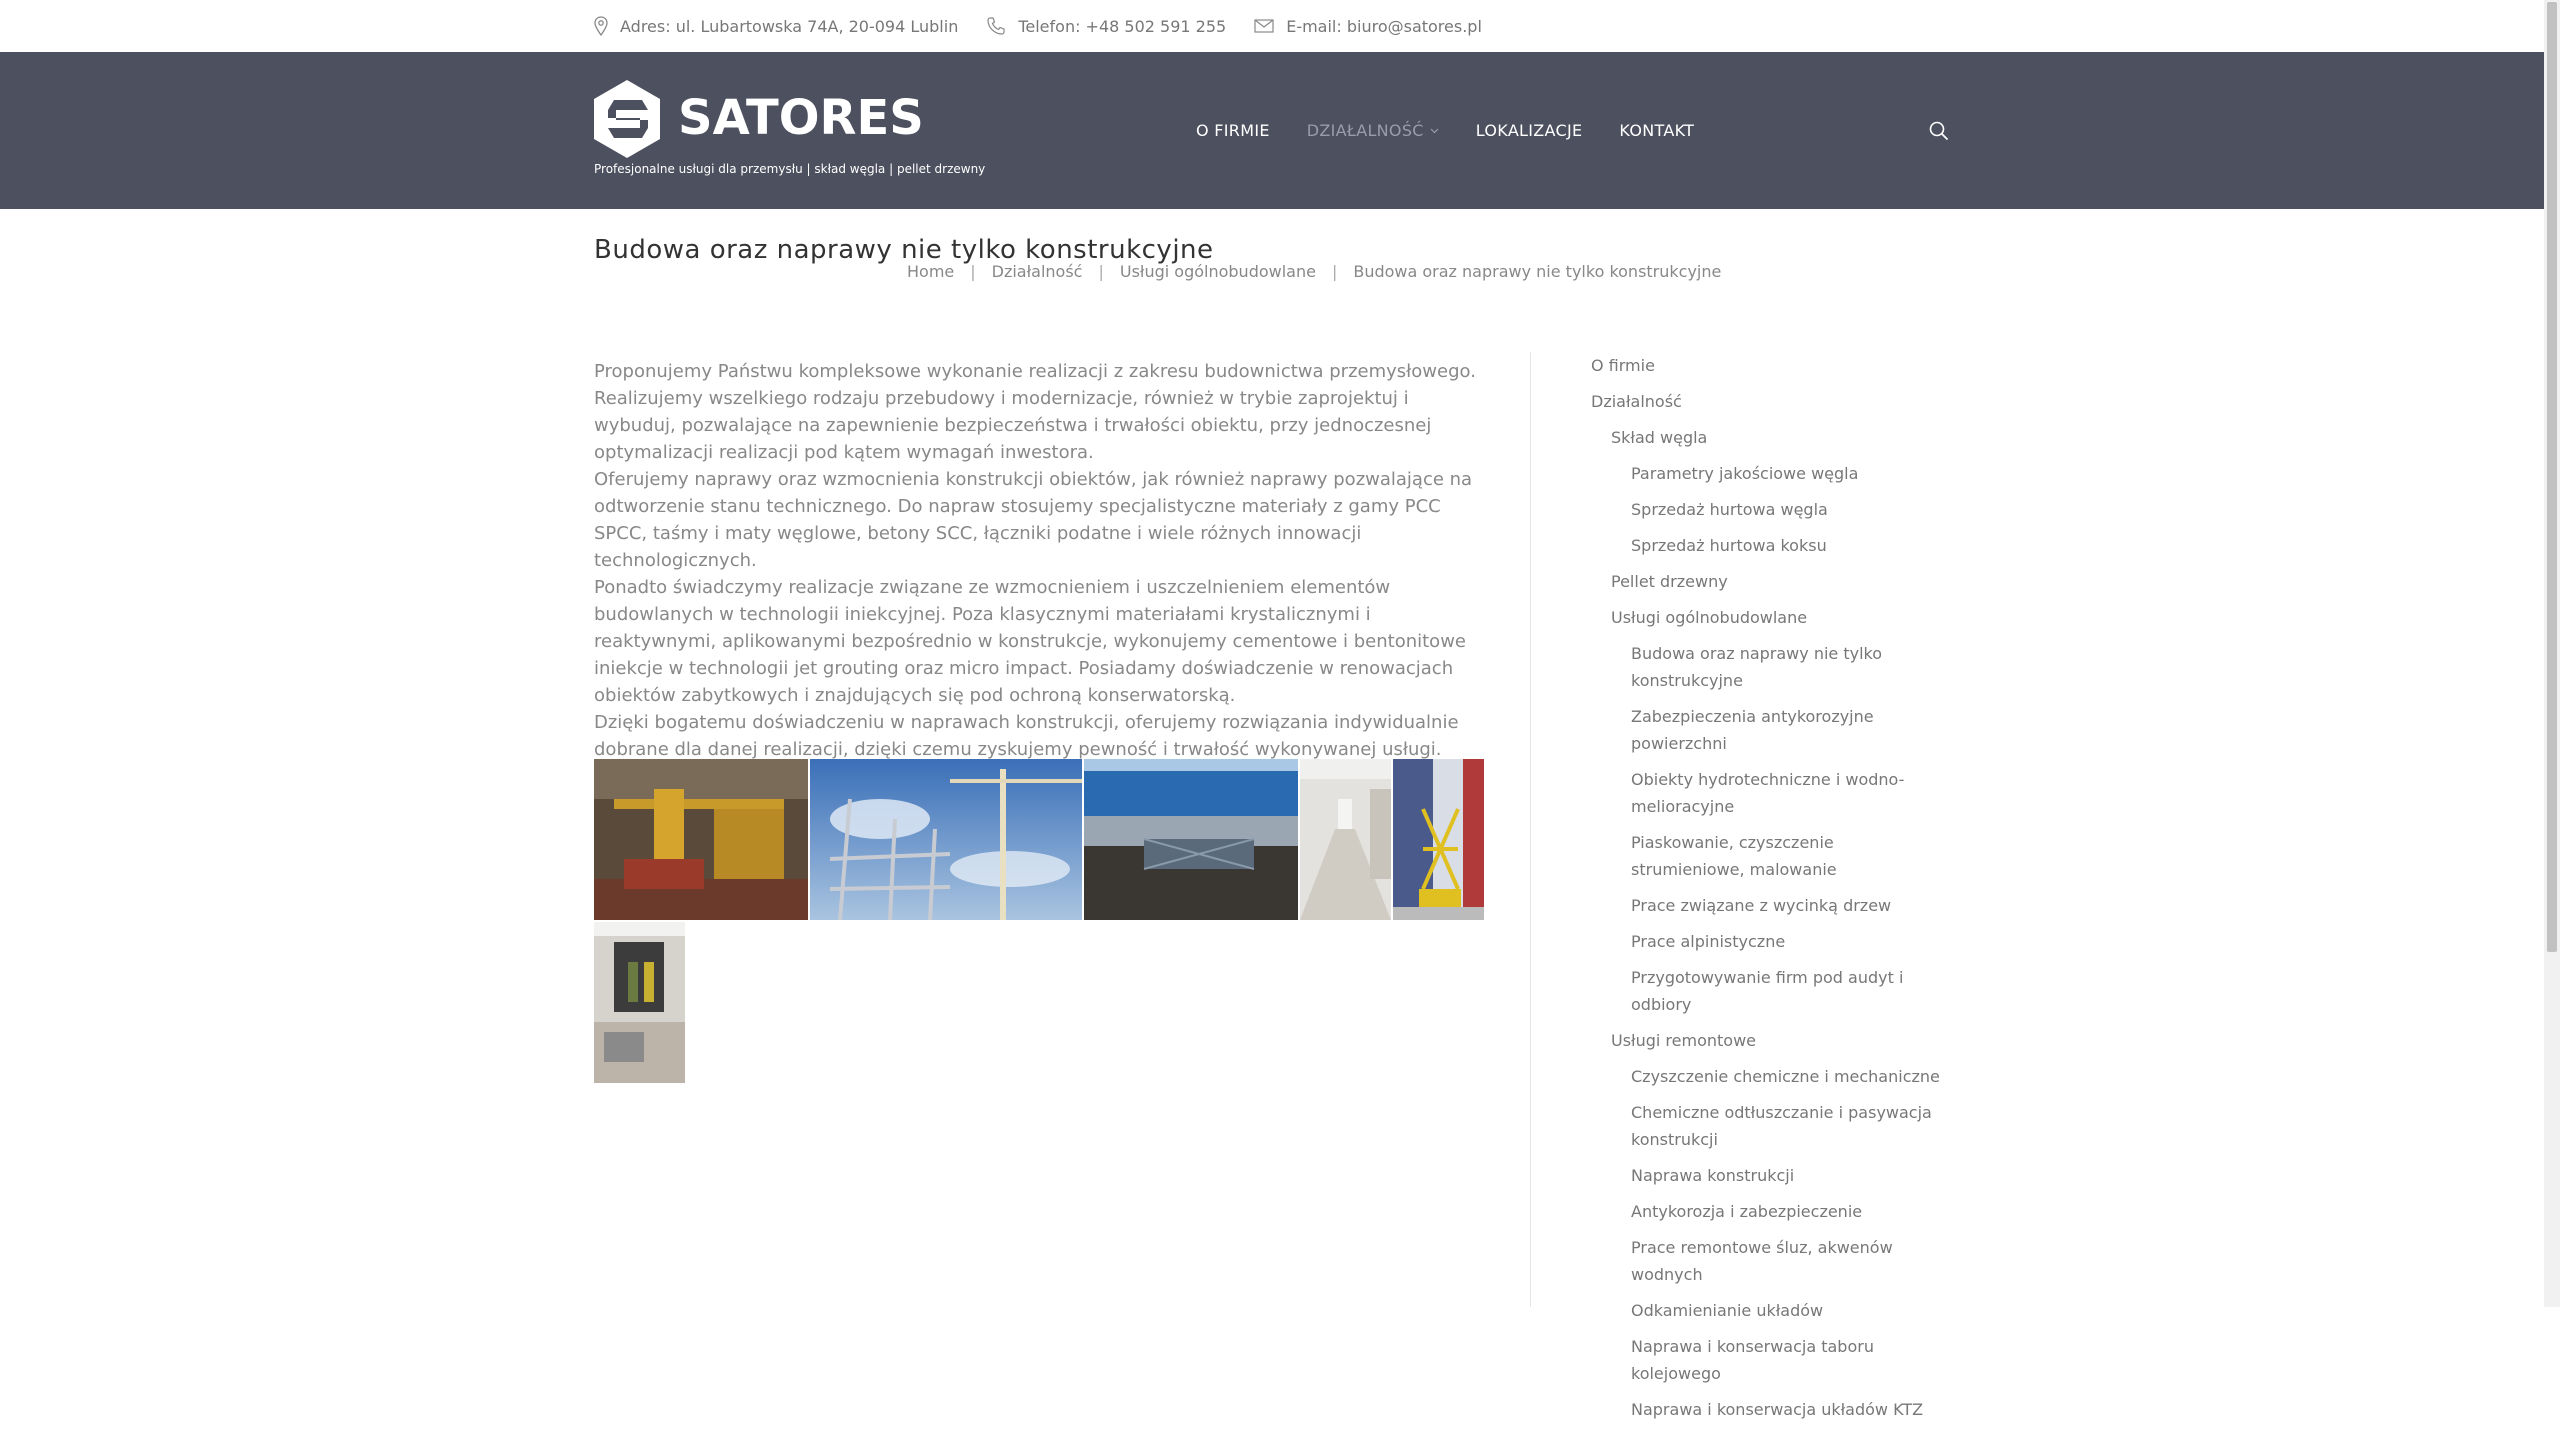  Describe the element at coordinates (1771, 730) in the screenshot. I see `sidebar-item: Zabezpieczenia antykorozyjne powierzchni` at that location.